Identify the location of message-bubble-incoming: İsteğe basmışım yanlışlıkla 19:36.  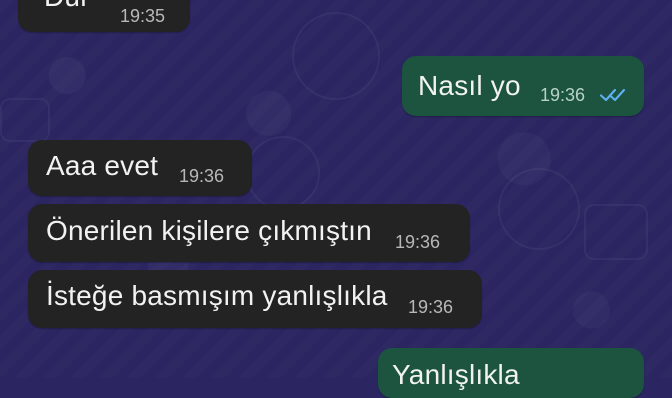
(255, 299).